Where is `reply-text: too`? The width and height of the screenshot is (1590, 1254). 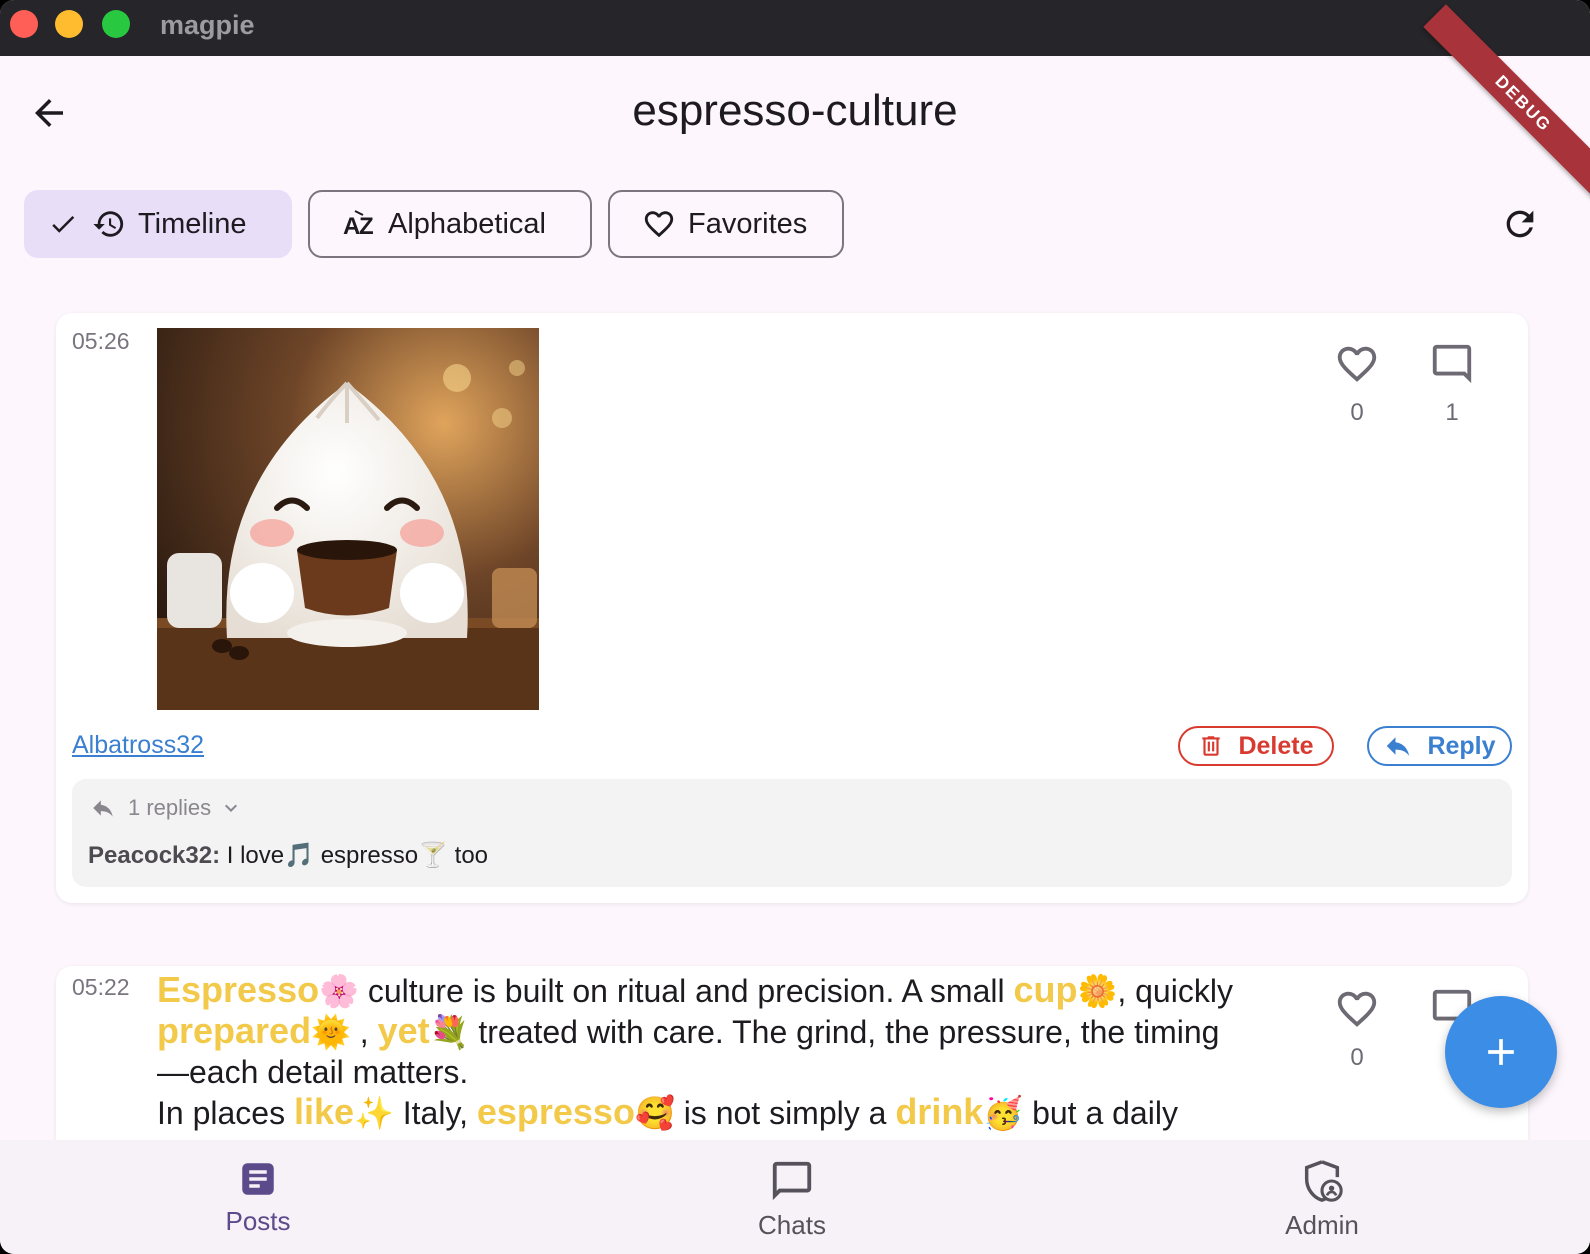 reply-text: too is located at coordinates (471, 855).